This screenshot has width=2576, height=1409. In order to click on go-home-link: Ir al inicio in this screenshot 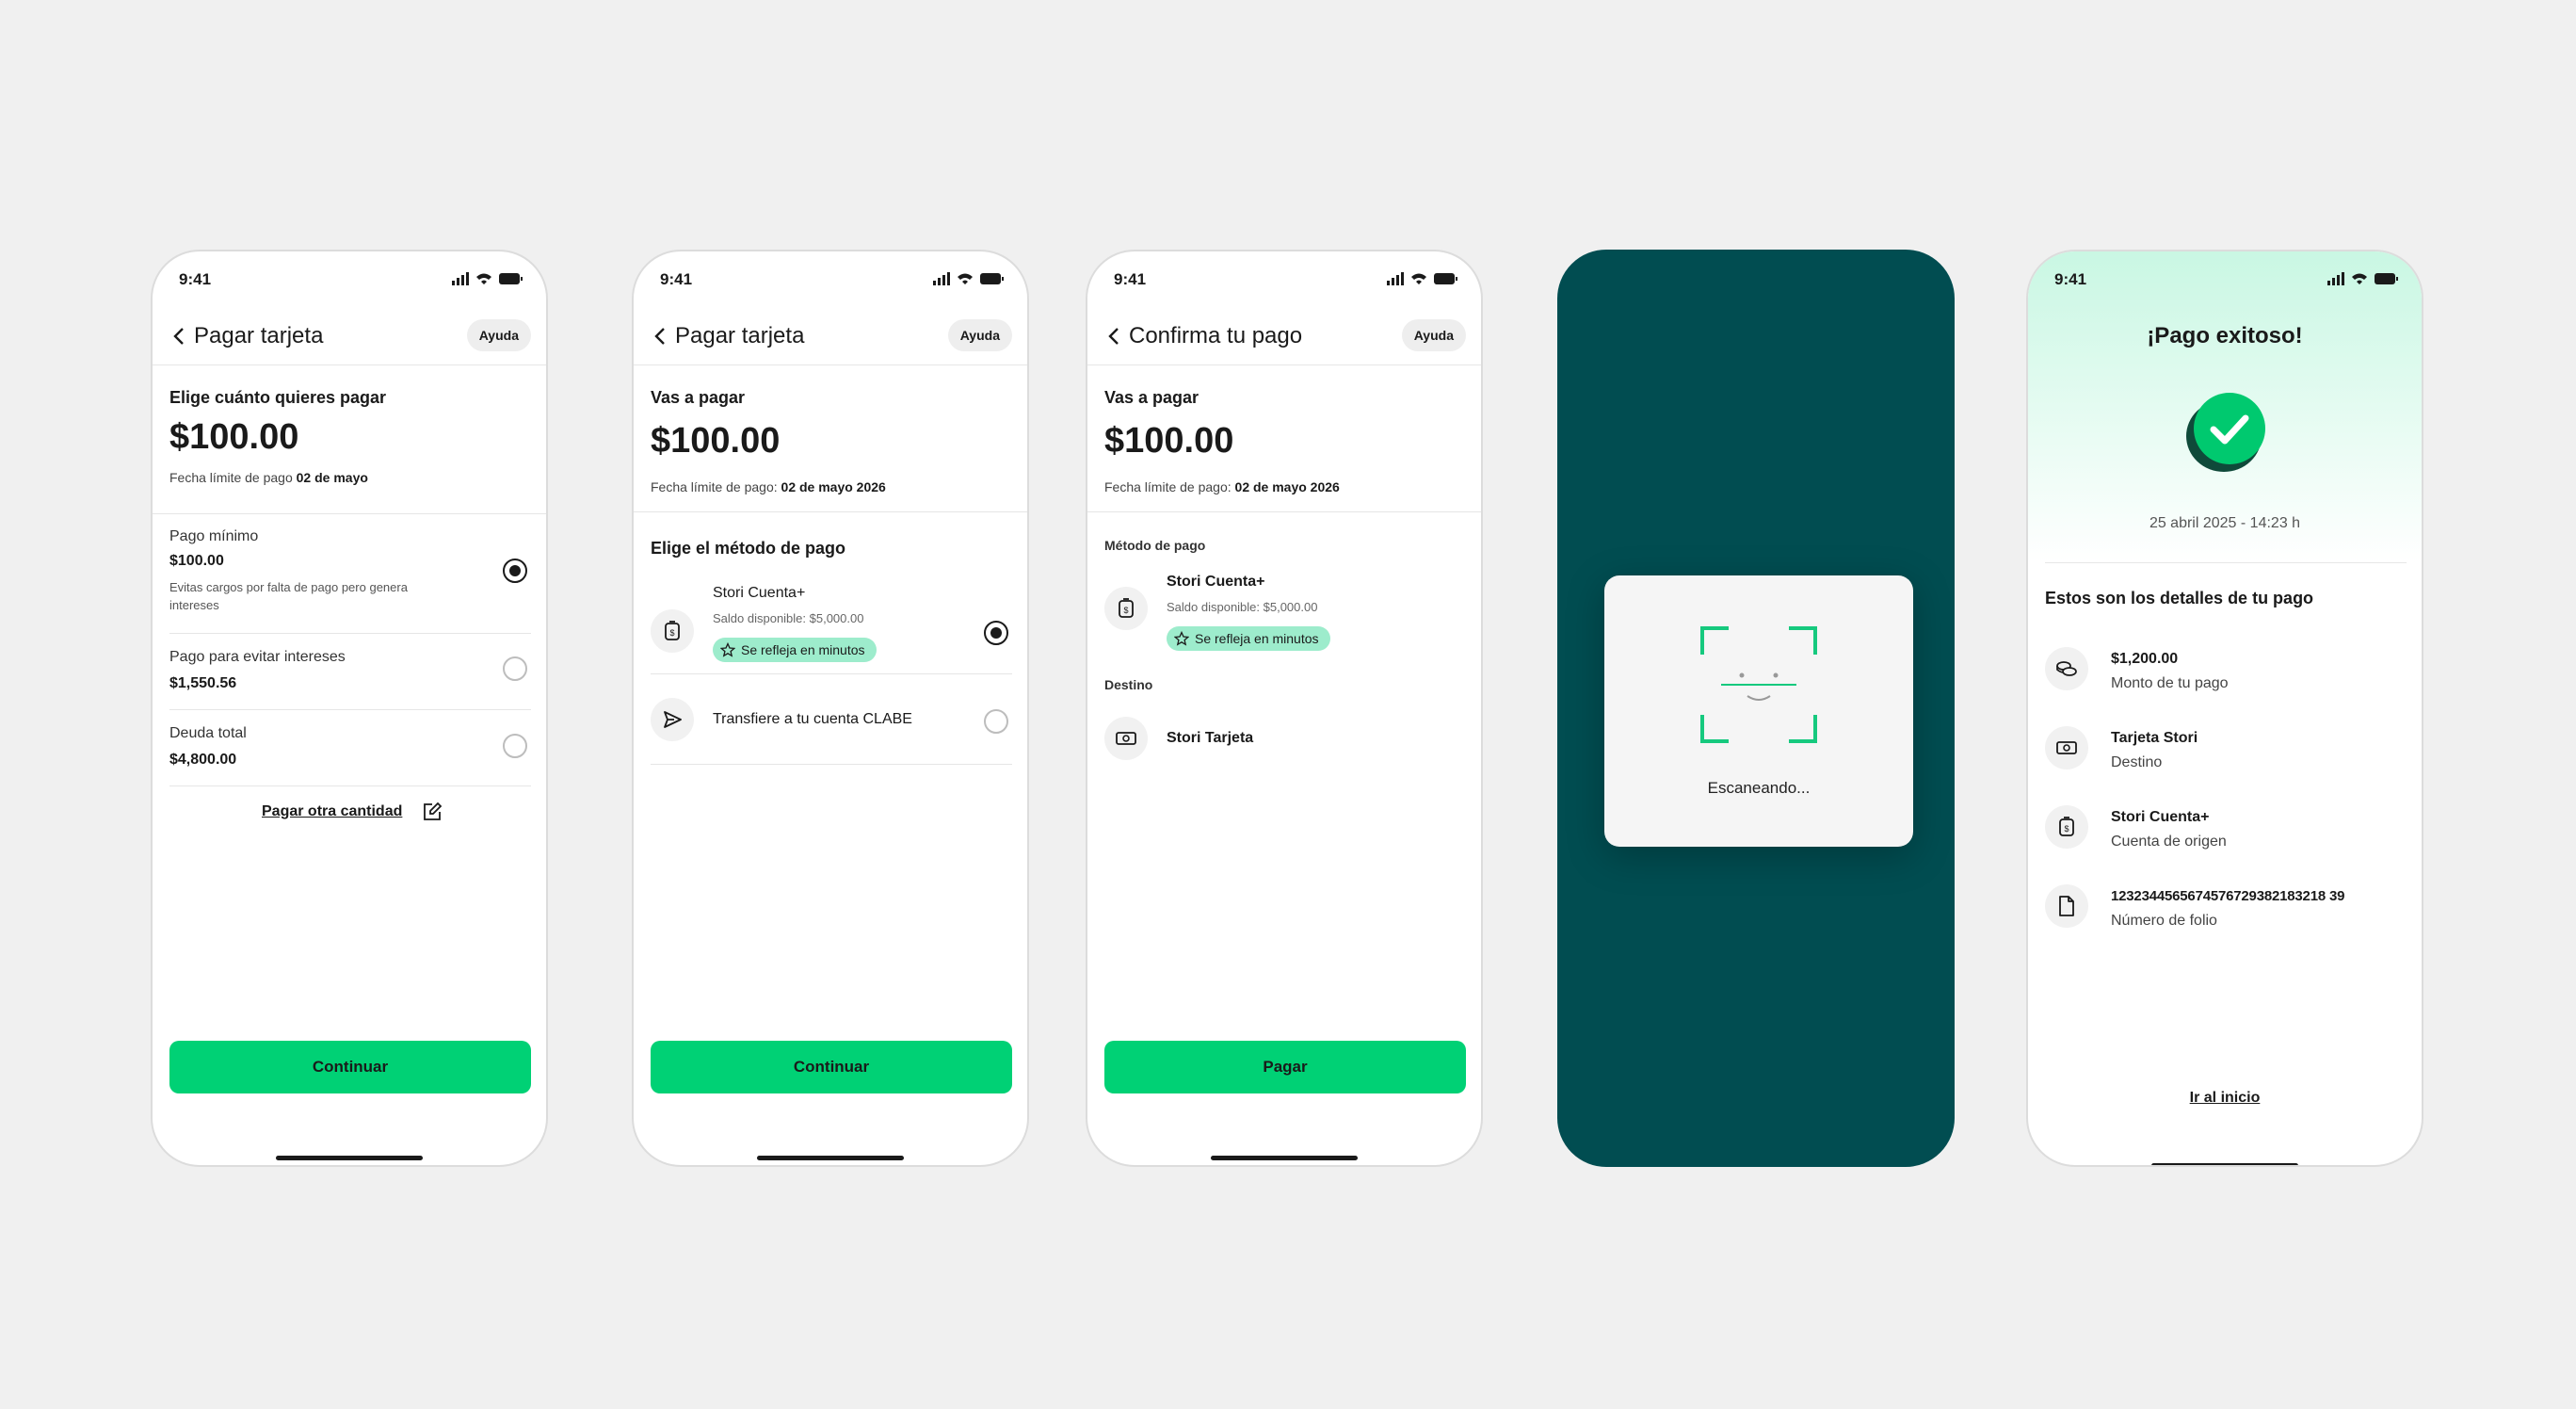, I will do `click(2225, 1098)`.